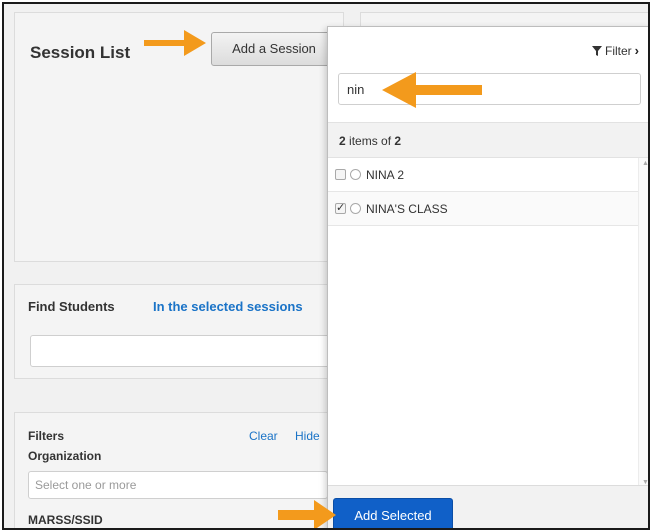  Describe the element at coordinates (342, 141) in the screenshot. I see `count-shown: 2` at that location.